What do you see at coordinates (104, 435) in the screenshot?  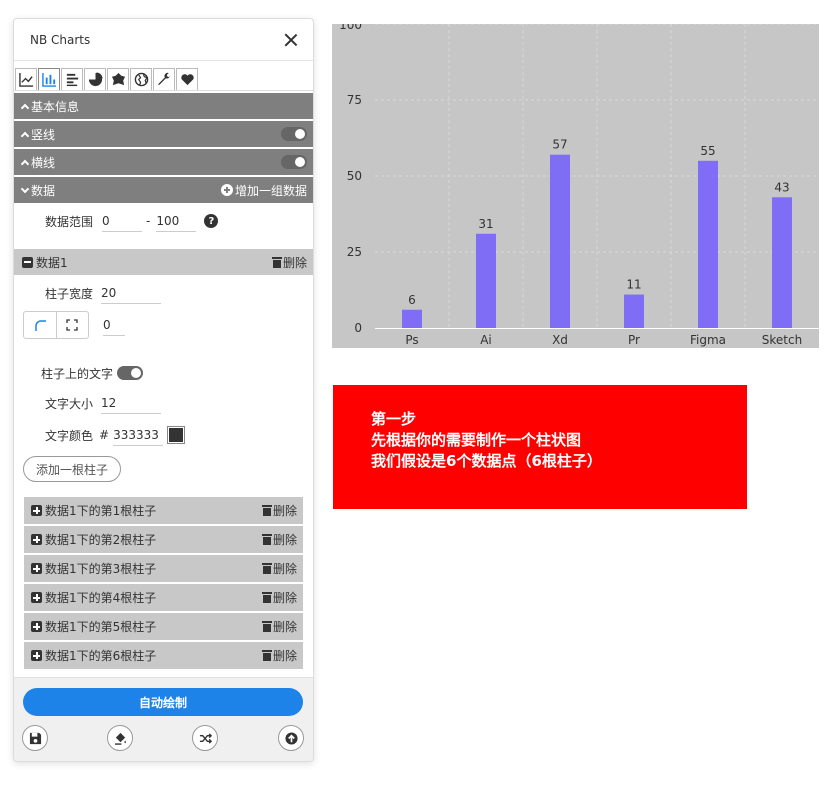 I see `hash-symbol: #` at bounding box center [104, 435].